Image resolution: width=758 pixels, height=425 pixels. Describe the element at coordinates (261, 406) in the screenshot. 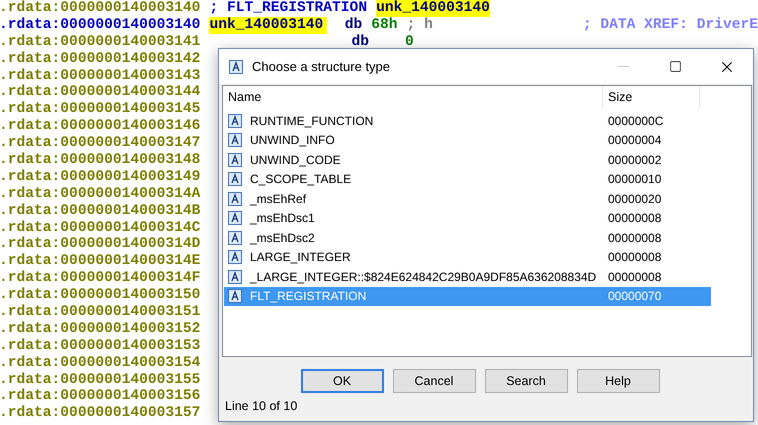

I see `status-text: Line 10 of 10` at that location.